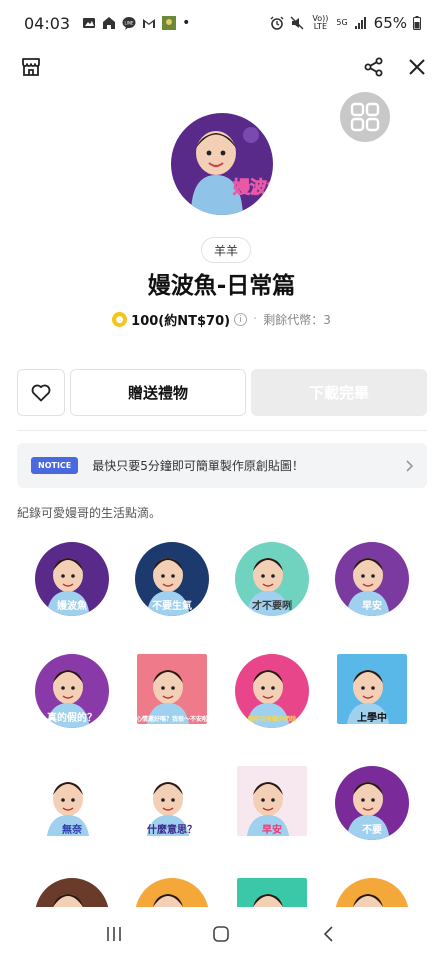  Describe the element at coordinates (89, 23) in the screenshot. I see `gallery-icon` at that location.